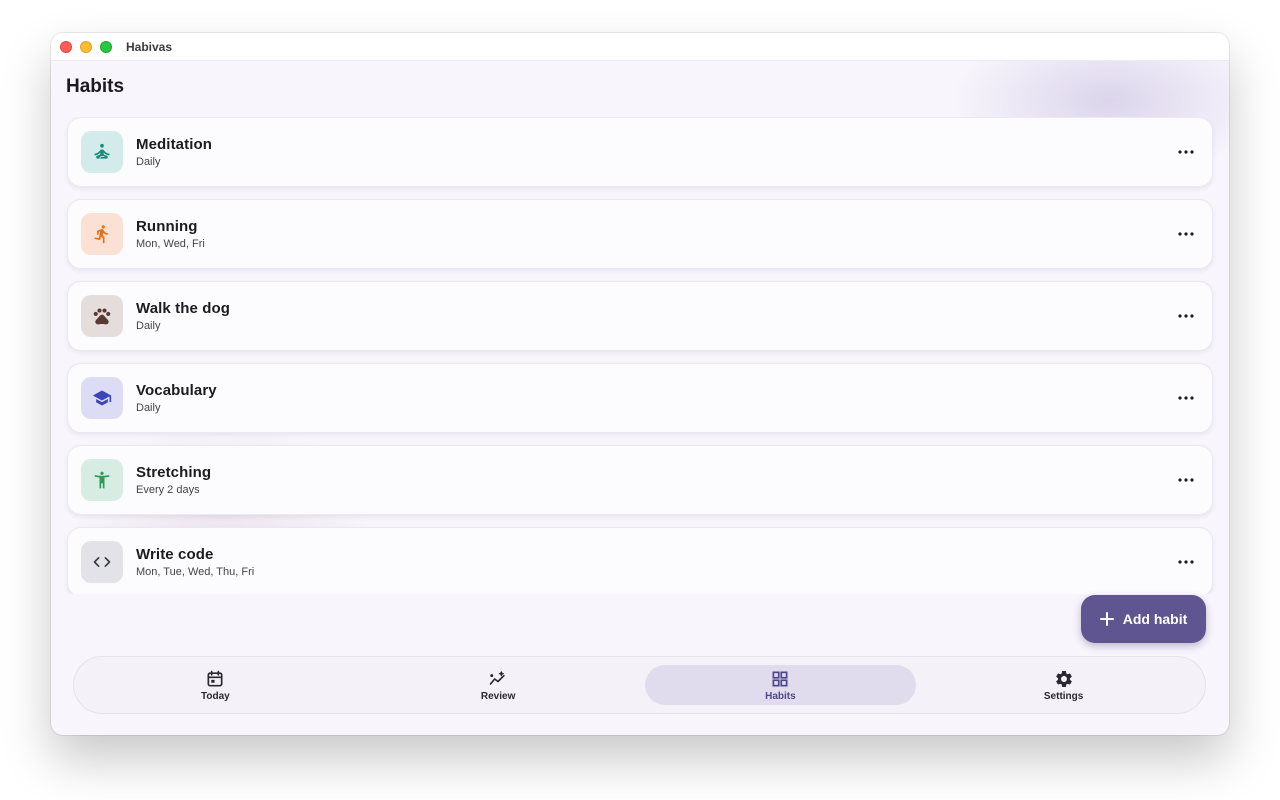  I want to click on nav-item-review: Review, so click(498, 685).